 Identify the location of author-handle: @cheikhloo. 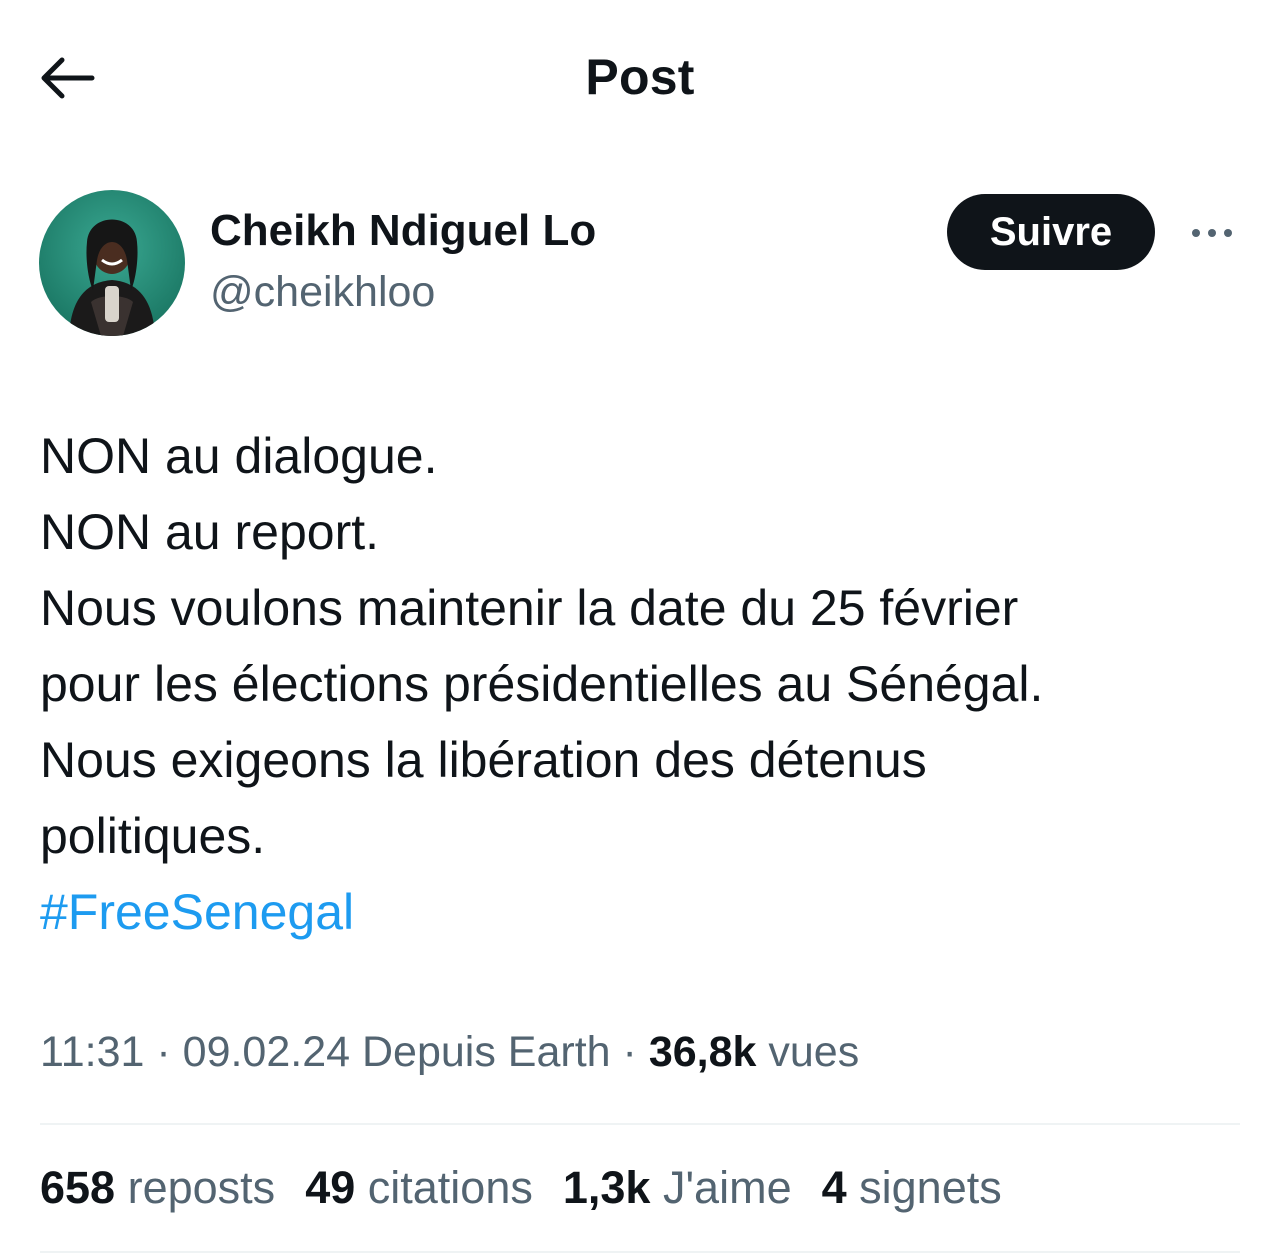
(322, 292).